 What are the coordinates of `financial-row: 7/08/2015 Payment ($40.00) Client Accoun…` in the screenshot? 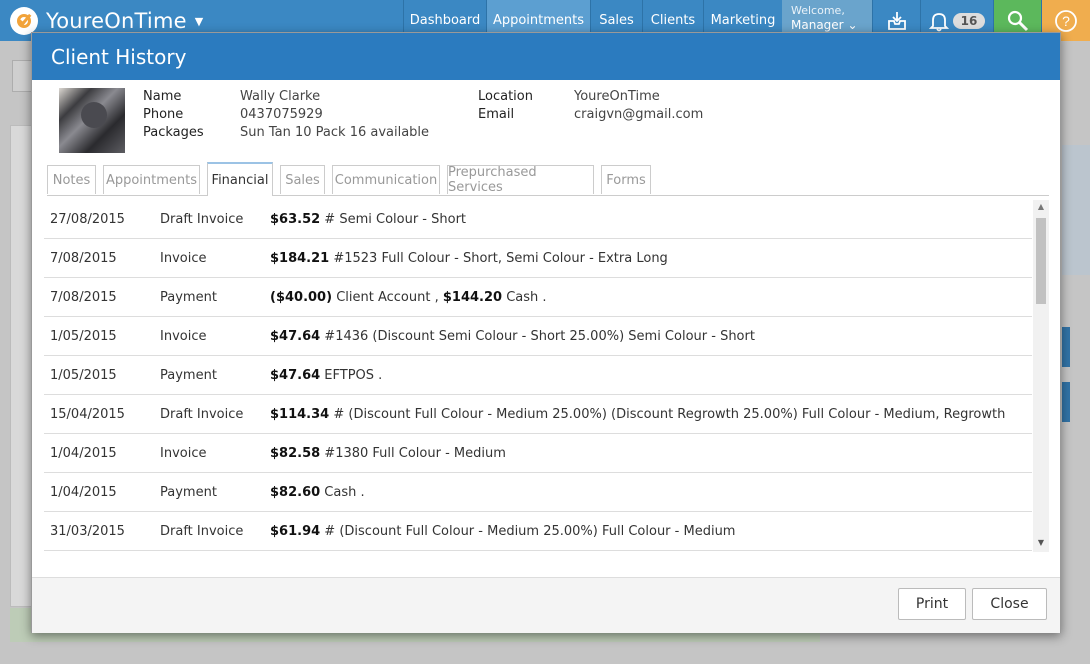 It's located at (538, 297).